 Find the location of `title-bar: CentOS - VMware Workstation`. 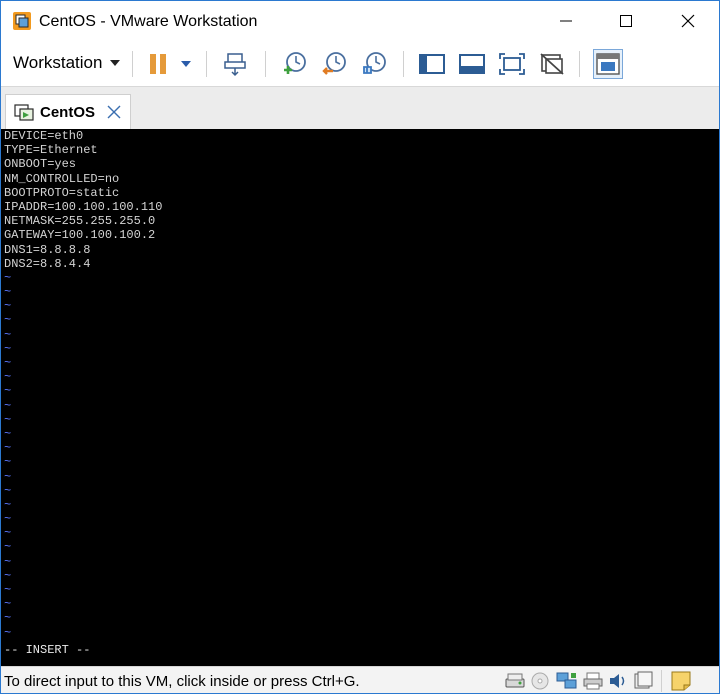

title-bar: CentOS - VMware Workstation is located at coordinates (360, 21).